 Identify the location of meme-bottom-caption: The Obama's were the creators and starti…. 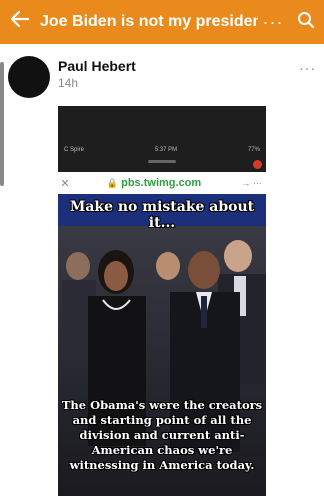
(162, 435).